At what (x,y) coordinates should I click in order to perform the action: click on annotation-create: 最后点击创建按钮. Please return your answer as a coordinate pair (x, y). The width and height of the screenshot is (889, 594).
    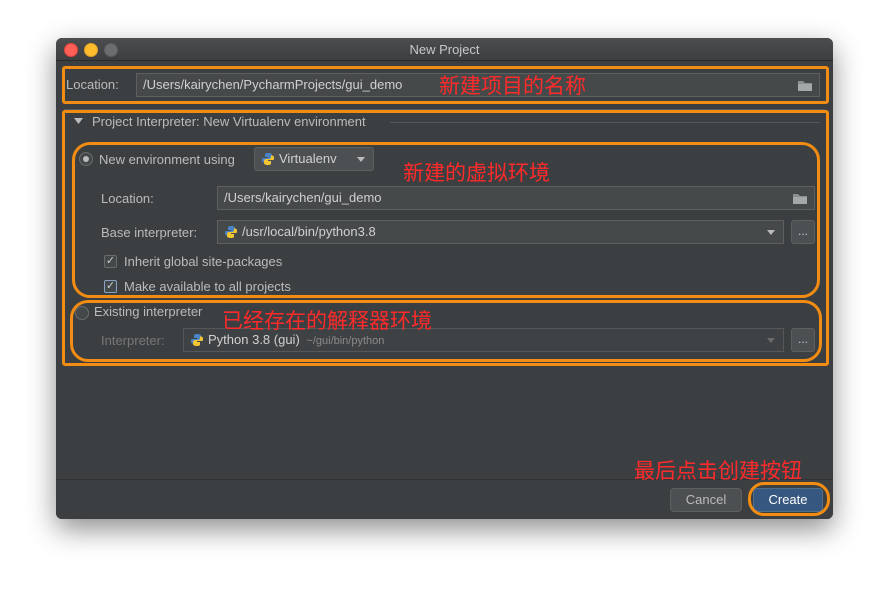
    Looking at the image, I should click on (718, 471).